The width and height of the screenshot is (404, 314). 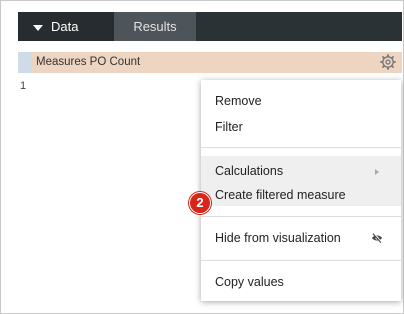 I want to click on tab-bar: Data Results, so click(x=210, y=26).